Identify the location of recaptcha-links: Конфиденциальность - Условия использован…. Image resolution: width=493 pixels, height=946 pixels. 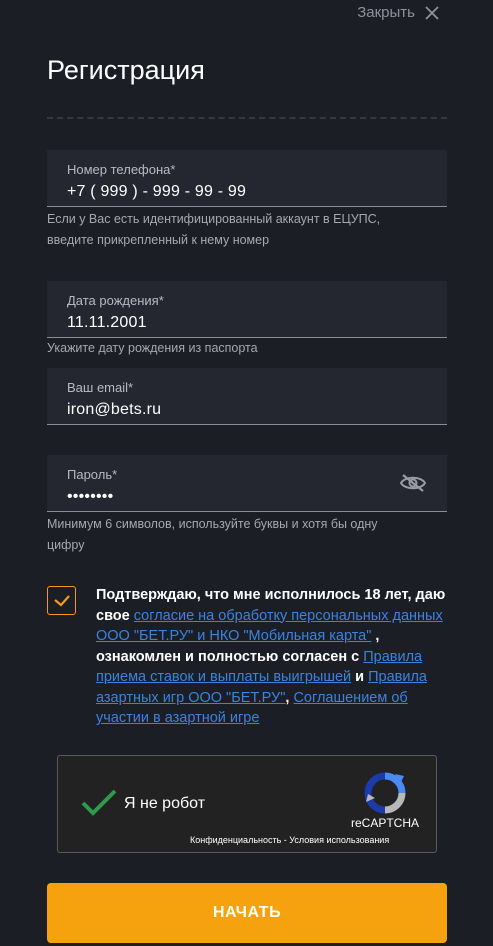
(289, 840).